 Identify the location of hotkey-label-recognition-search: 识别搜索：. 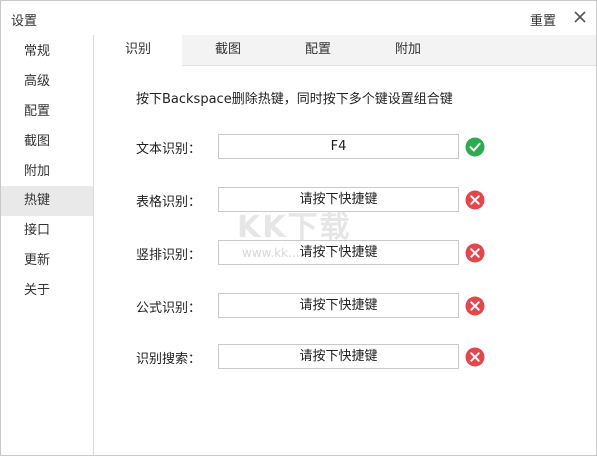
(169, 359).